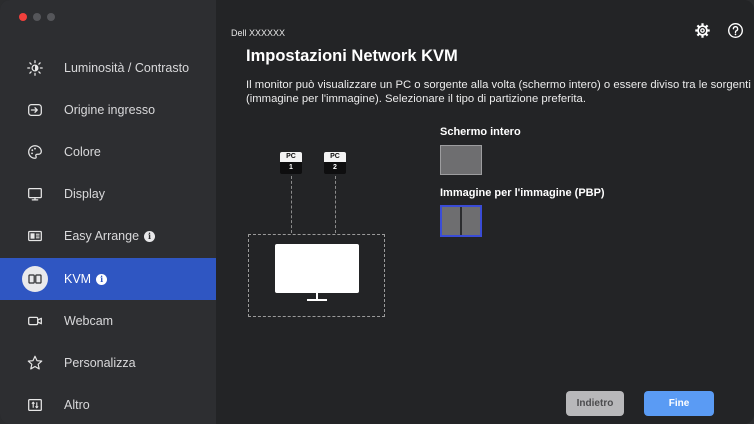 Image resolution: width=754 pixels, height=424 pixels. I want to click on sidebar-item-label: Colore, so click(82, 152).